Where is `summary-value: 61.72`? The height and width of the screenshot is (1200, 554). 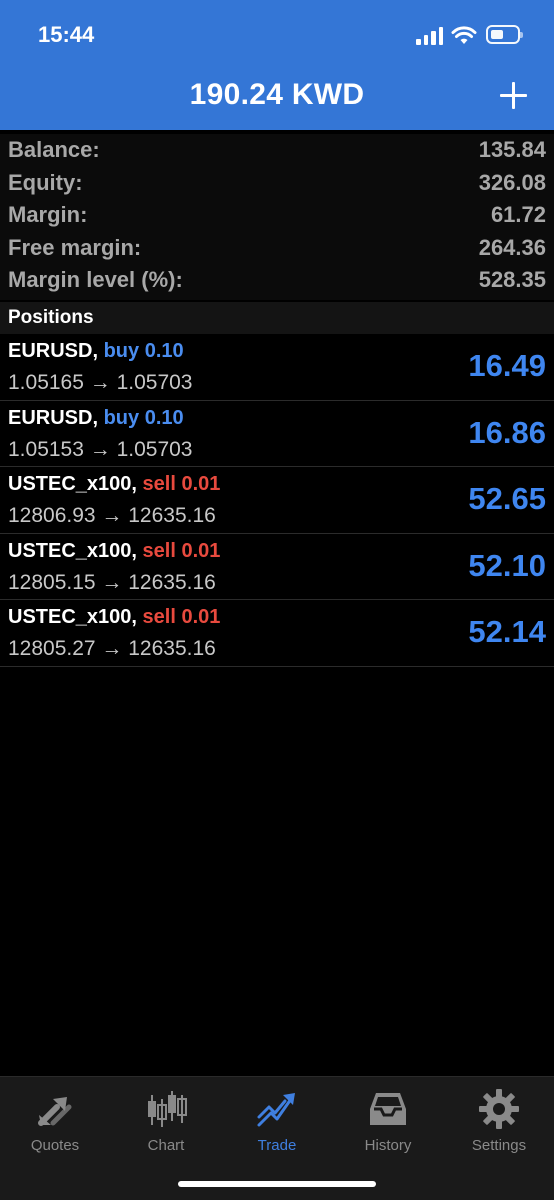 summary-value: 61.72 is located at coordinates (518, 215).